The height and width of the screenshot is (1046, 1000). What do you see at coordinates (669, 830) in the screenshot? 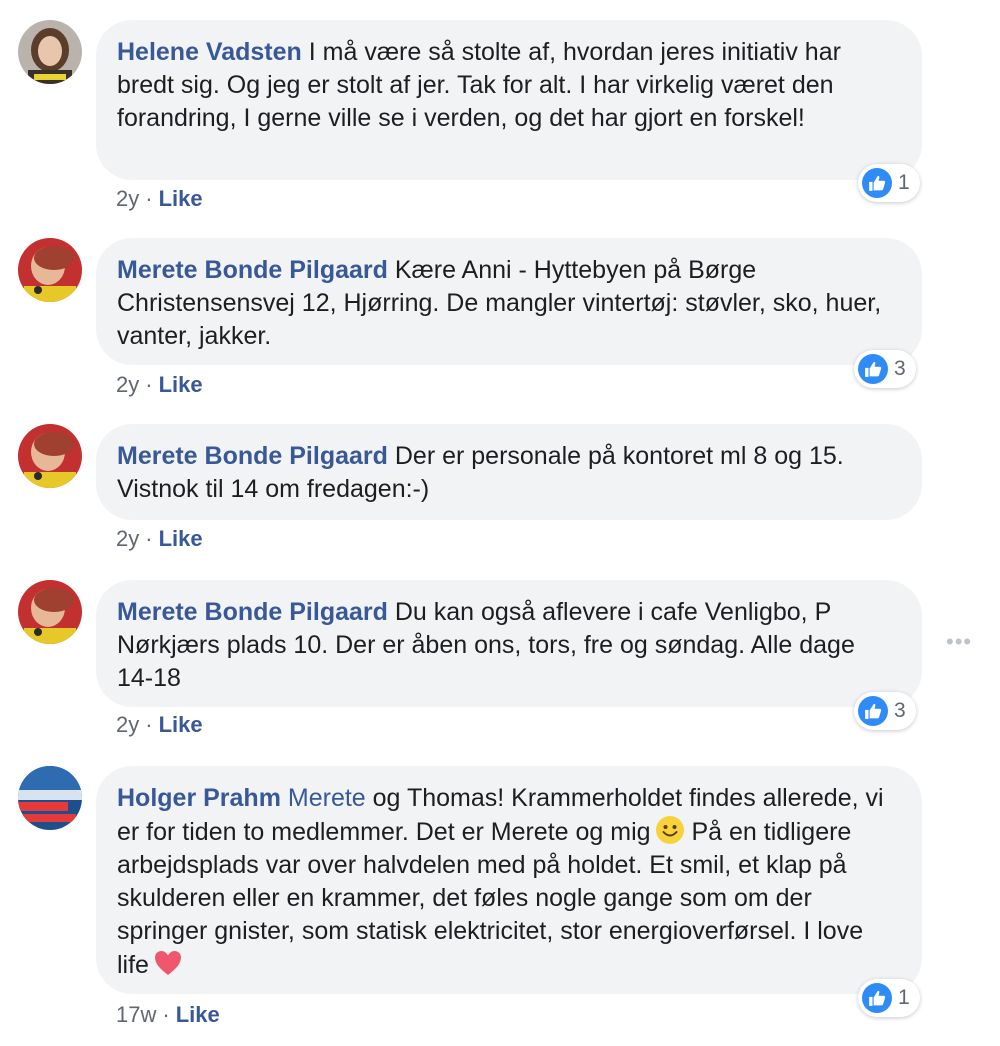
I see `smiley-emoji-icon` at bounding box center [669, 830].